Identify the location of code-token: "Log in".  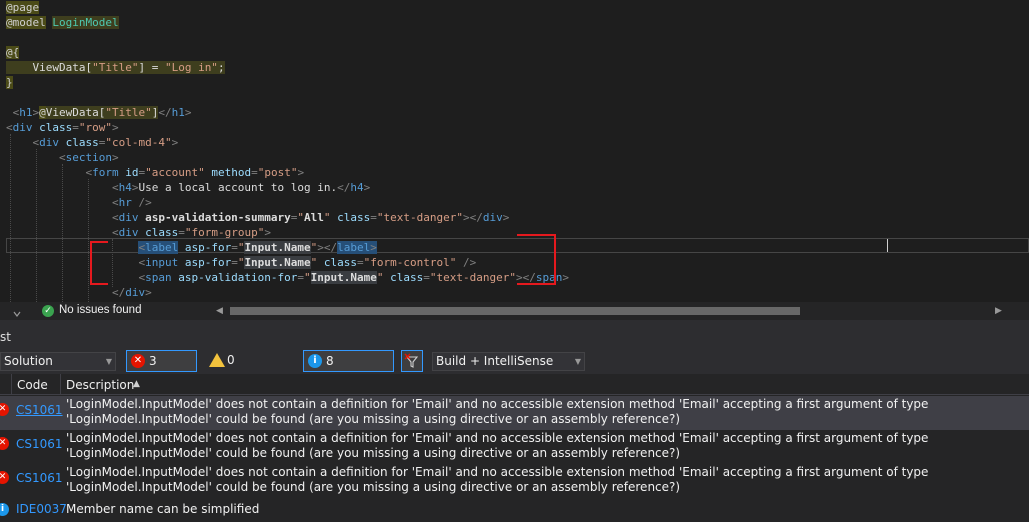
(191, 67).